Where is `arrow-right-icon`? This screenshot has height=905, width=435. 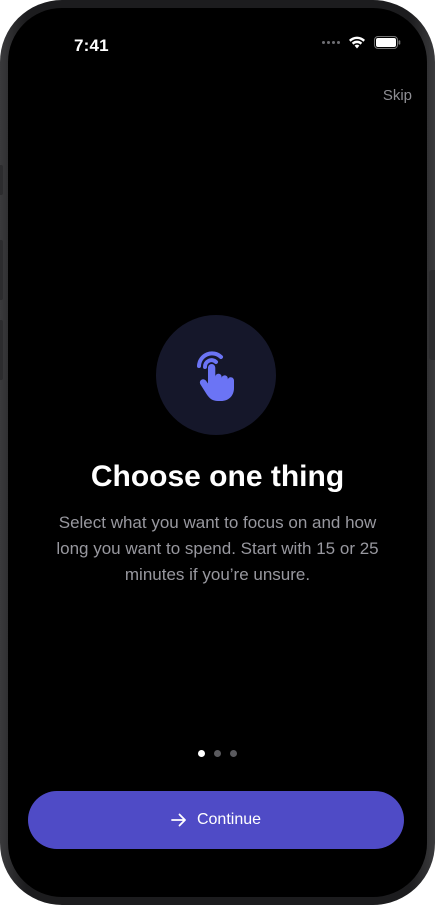
arrow-right-icon is located at coordinates (178, 820).